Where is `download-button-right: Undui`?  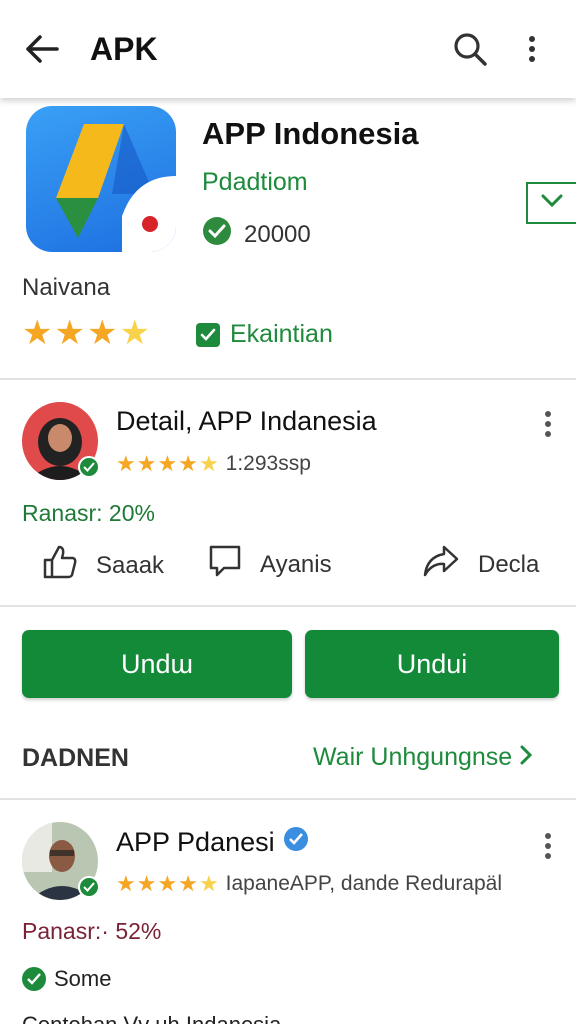 download-button-right: Undui is located at coordinates (432, 664).